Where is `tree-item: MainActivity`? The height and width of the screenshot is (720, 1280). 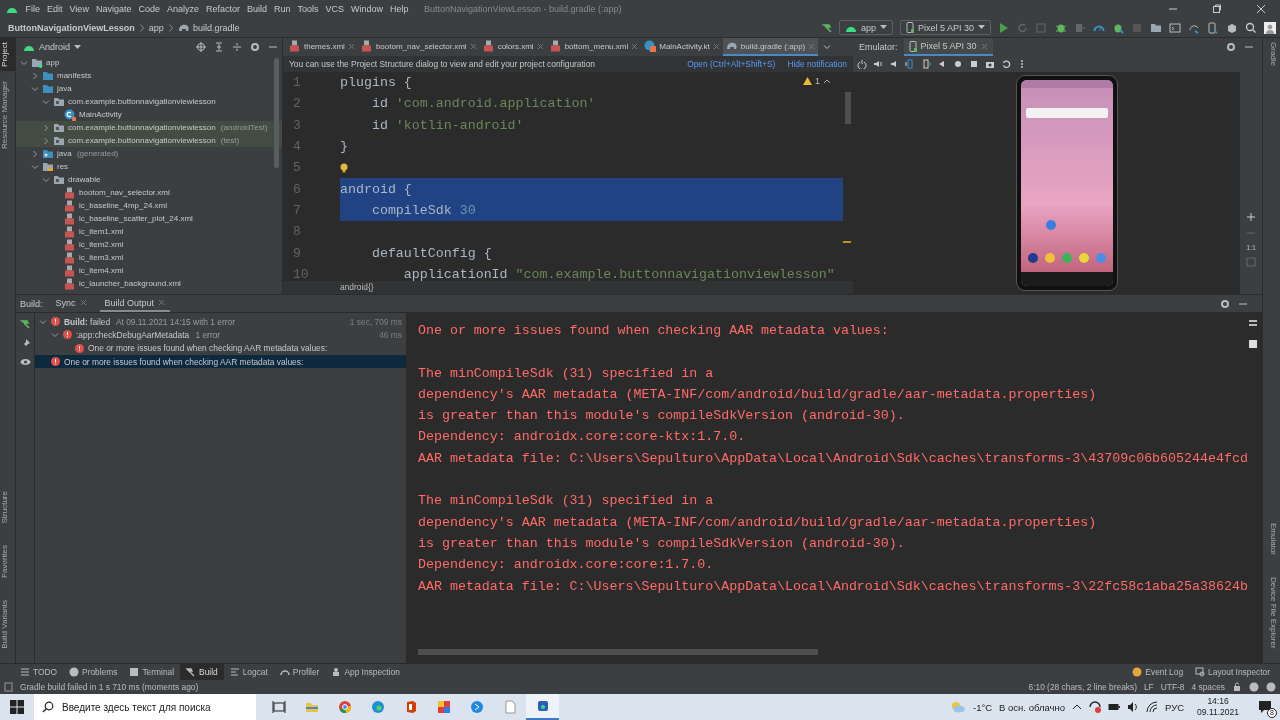
tree-item: MainActivity is located at coordinates (149, 114).